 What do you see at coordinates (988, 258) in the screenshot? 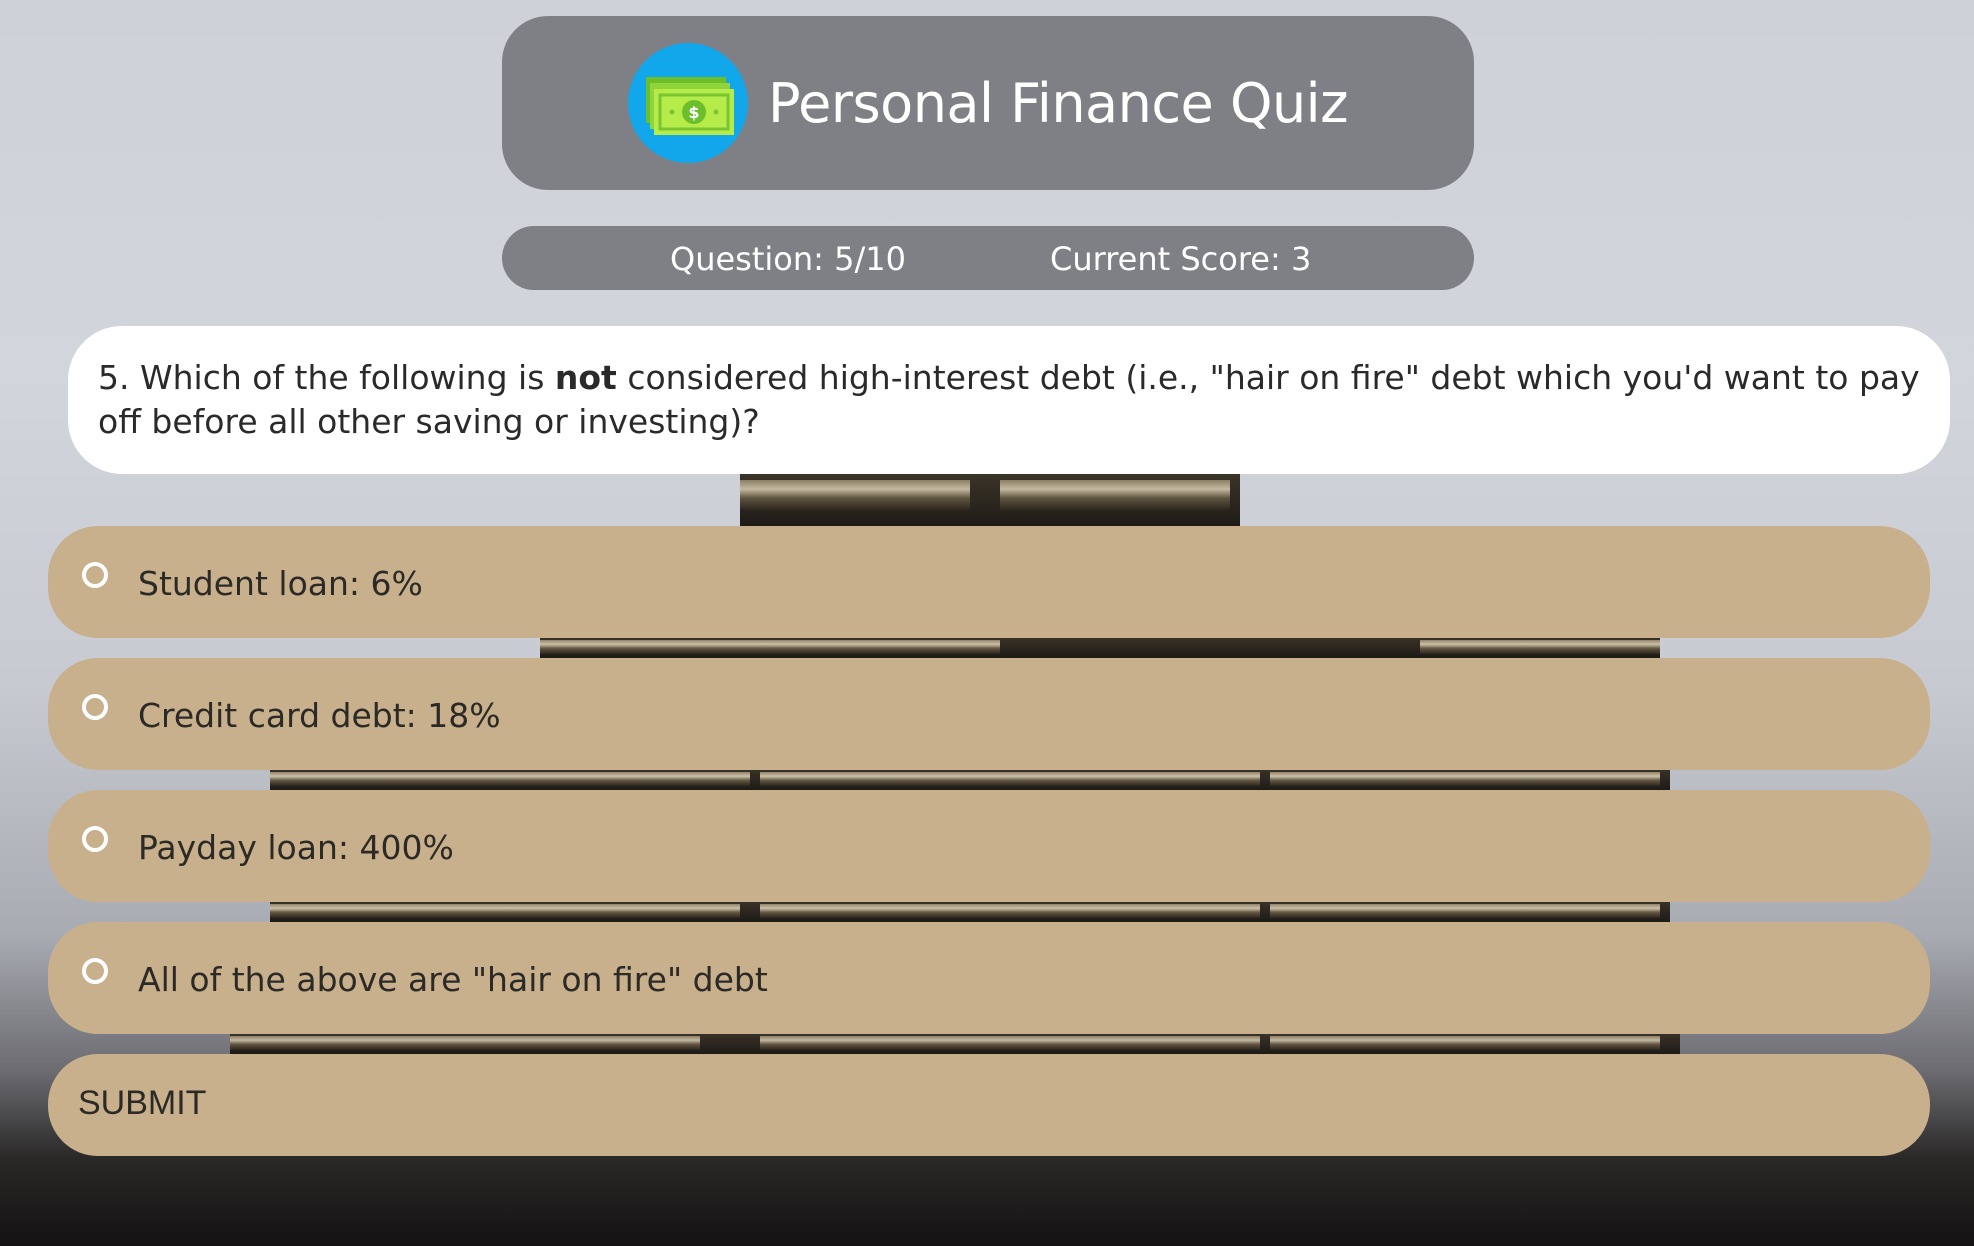
I see `quiz-status-bar: Question: 5/10 Current Score: 3` at bounding box center [988, 258].